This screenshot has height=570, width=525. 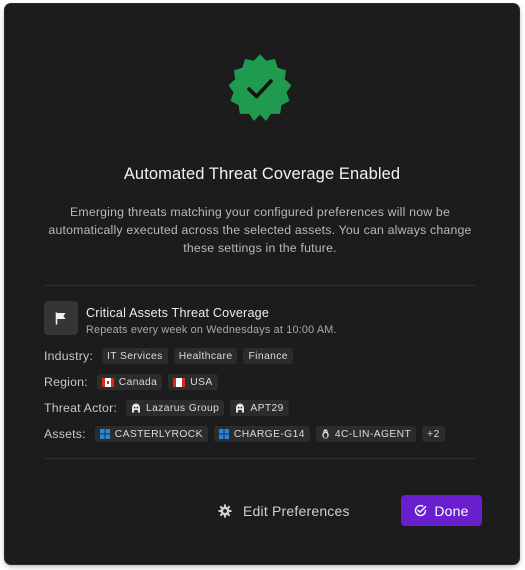 What do you see at coordinates (262, 174) in the screenshot?
I see `modal-title: Automated Threat Coverage Enabled` at bounding box center [262, 174].